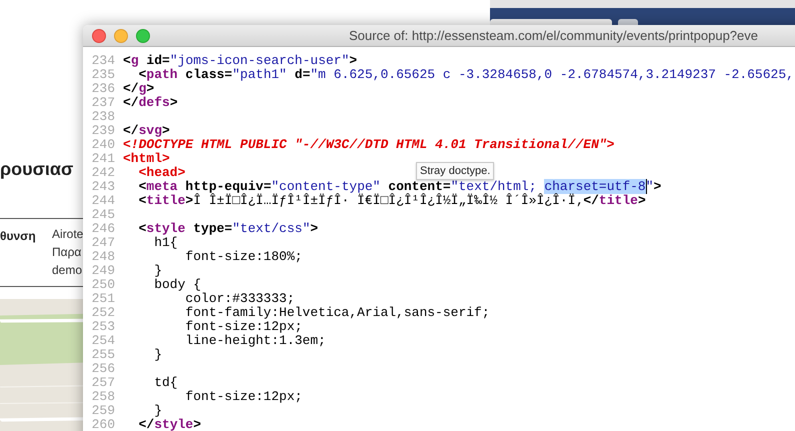 This screenshot has height=431, width=795. What do you see at coordinates (170, 424) in the screenshot?
I see `code-line: </style>` at bounding box center [170, 424].